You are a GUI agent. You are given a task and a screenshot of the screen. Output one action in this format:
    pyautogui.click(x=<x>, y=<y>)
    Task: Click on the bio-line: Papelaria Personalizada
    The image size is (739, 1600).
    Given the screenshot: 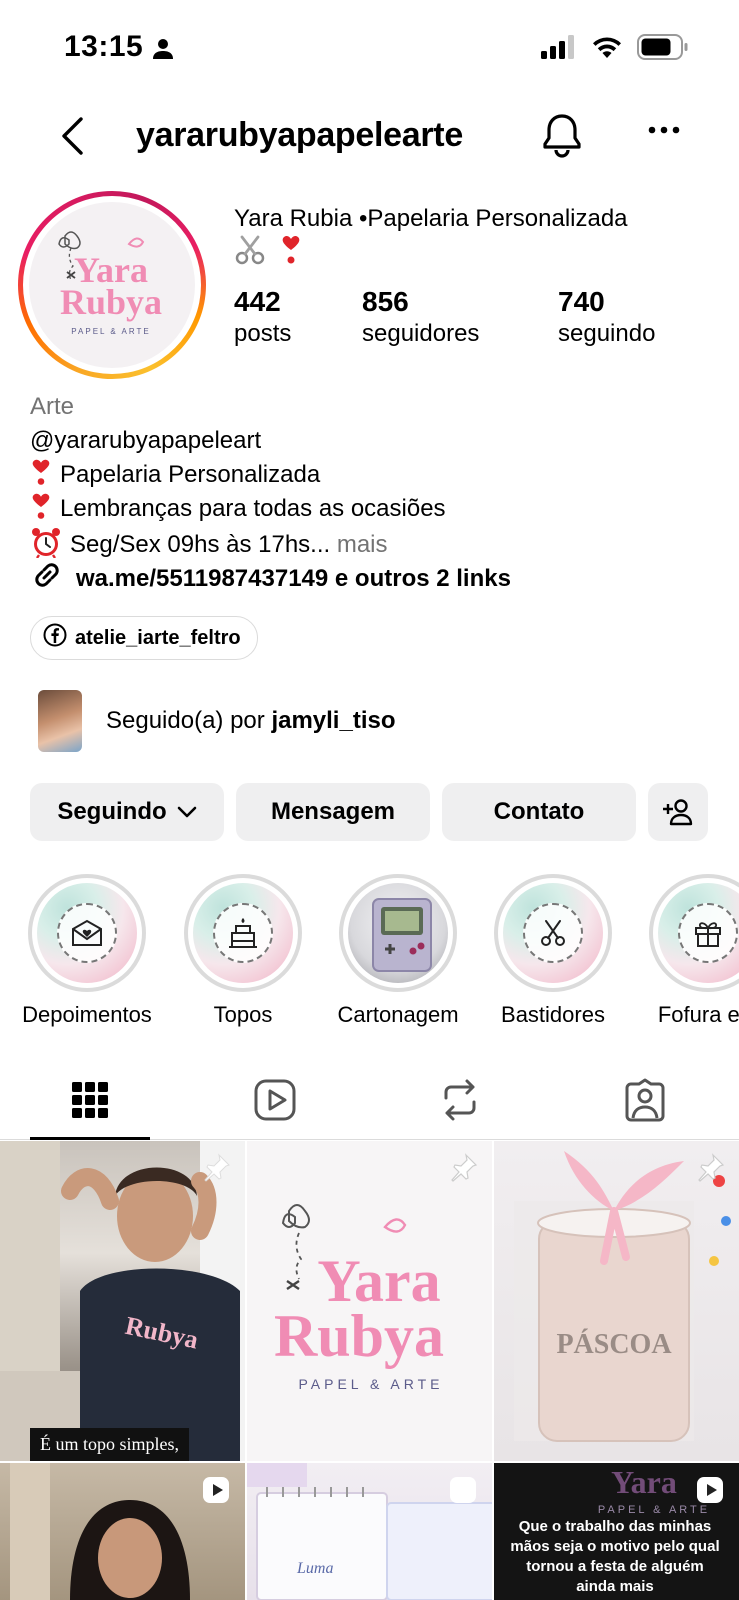 What is the action you would take?
    pyautogui.click(x=375, y=475)
    